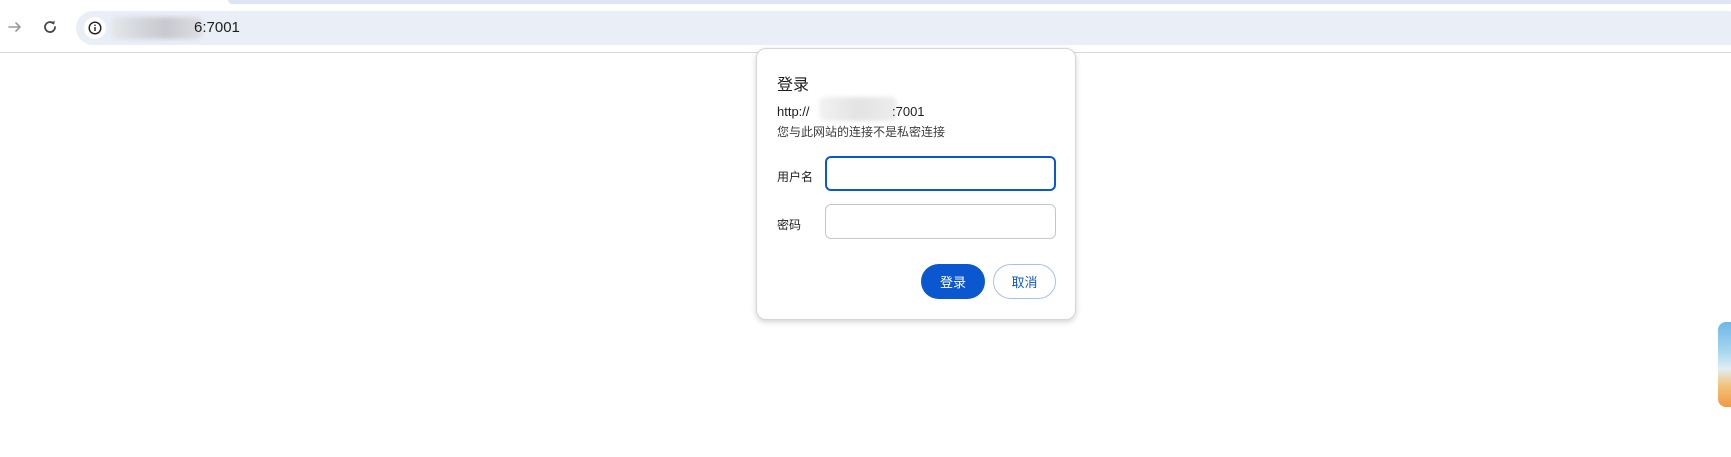 The width and height of the screenshot is (1731, 457). Describe the element at coordinates (908, 111) in the screenshot. I see `origin-port: :7001` at that location.